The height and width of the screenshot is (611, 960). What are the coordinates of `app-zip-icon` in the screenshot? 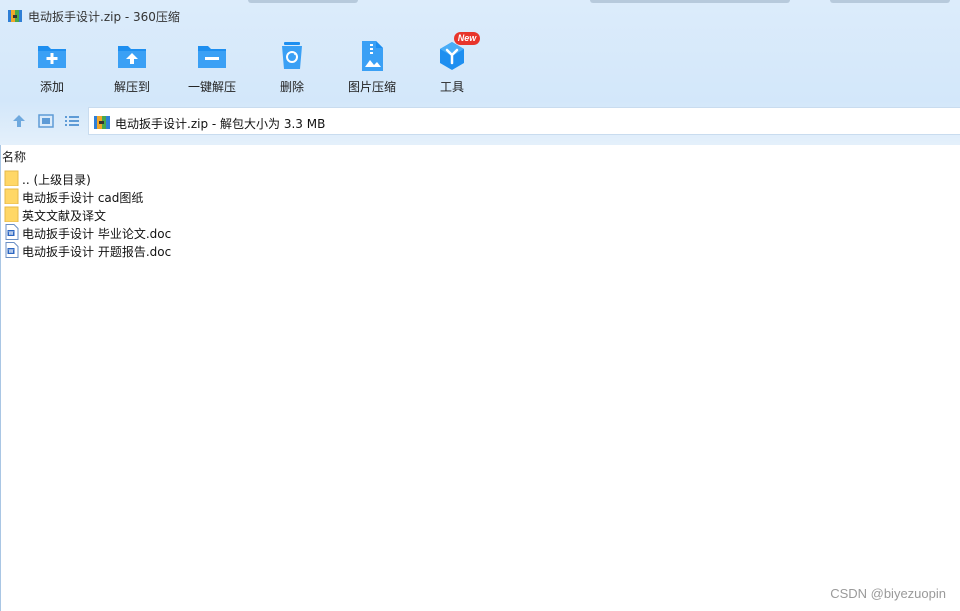 It's located at (15, 16).